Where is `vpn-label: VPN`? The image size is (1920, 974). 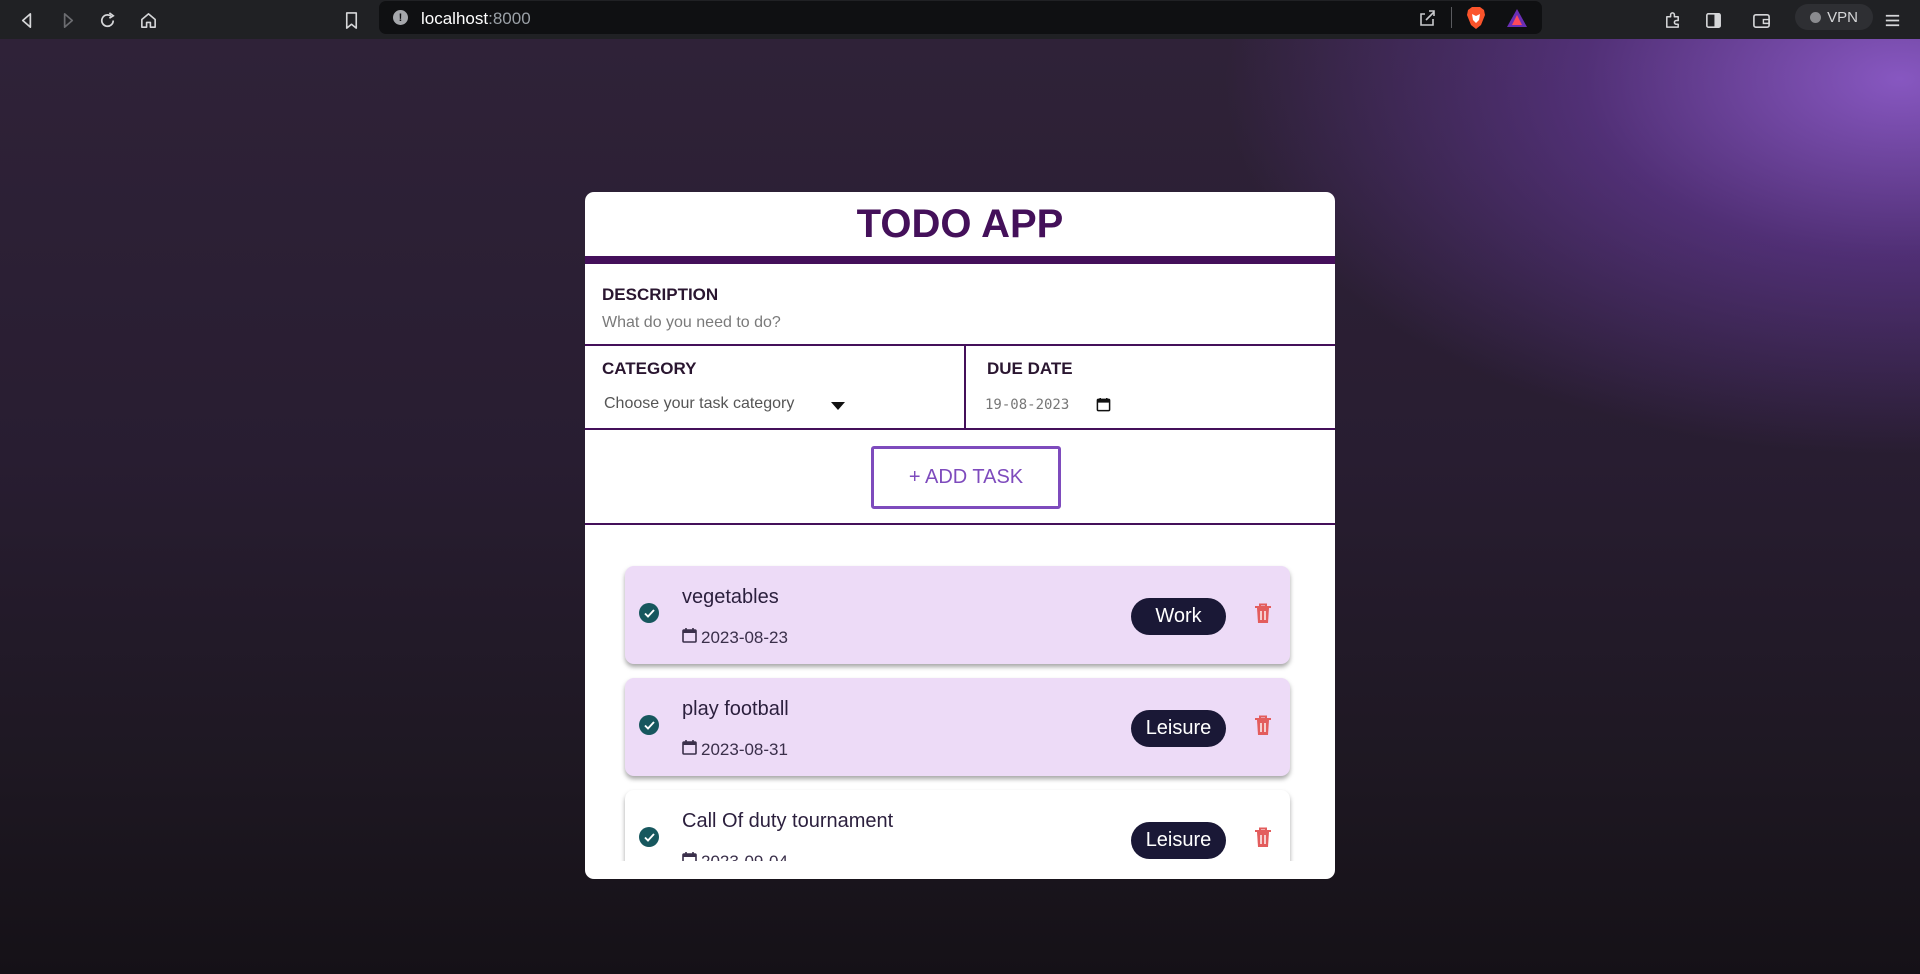 vpn-label: VPN is located at coordinates (1842, 17).